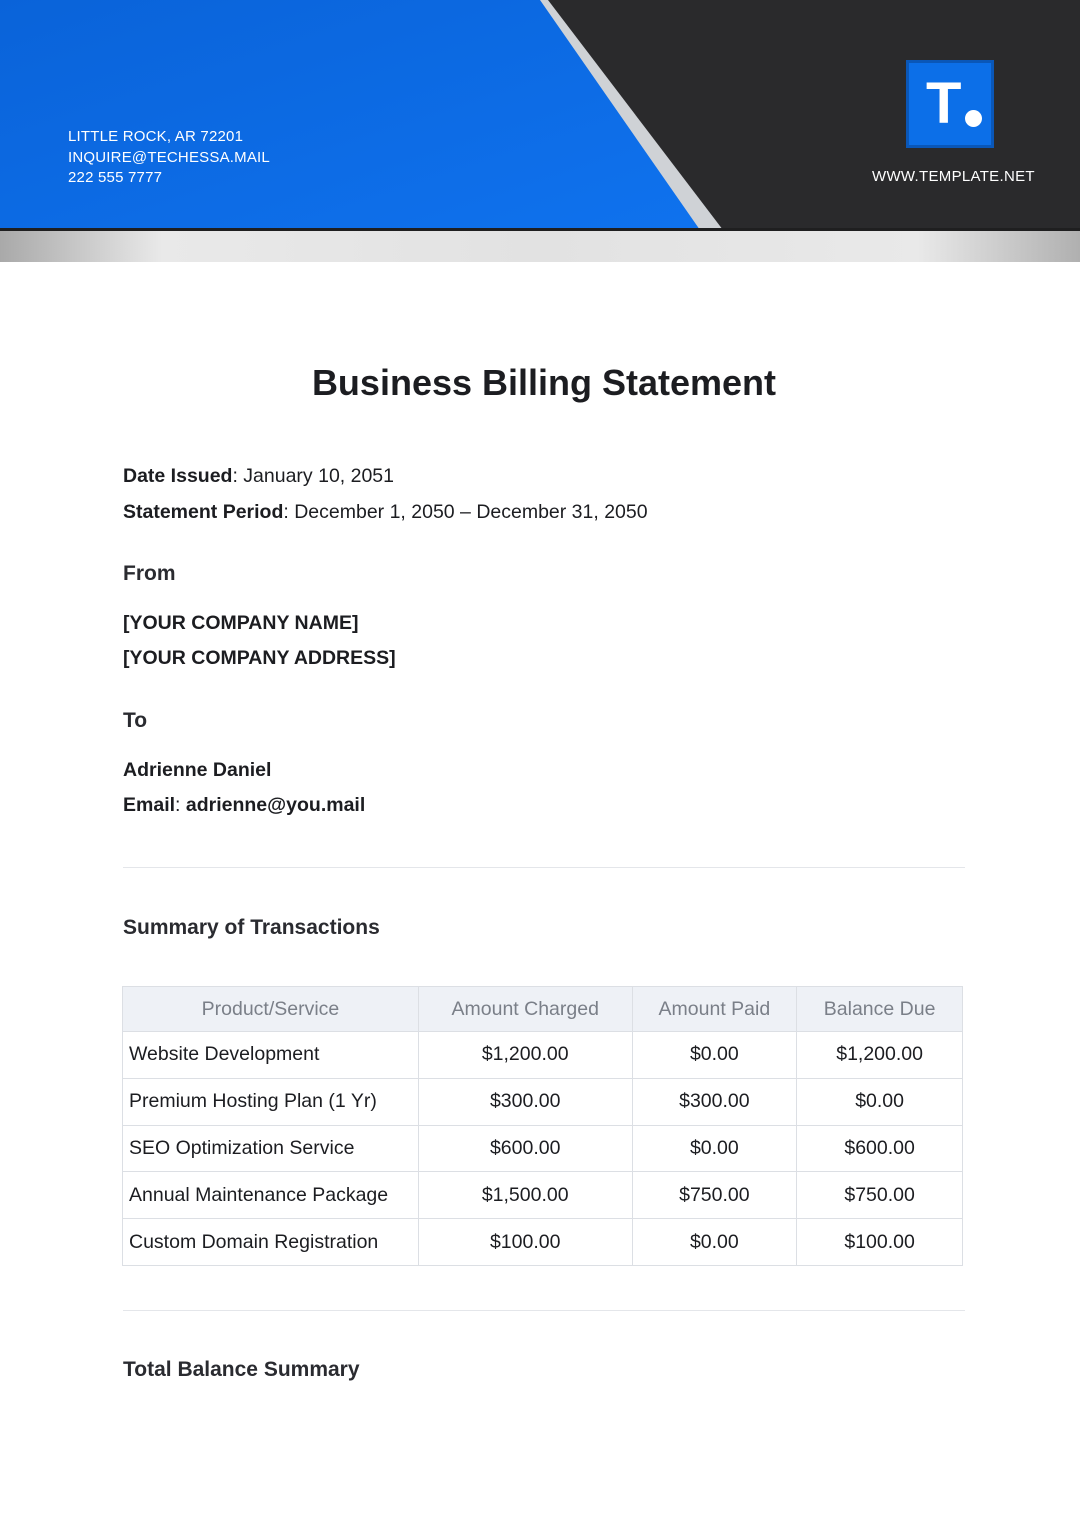 This screenshot has height=1526, width=1080. Describe the element at coordinates (313, 476) in the screenshot. I see `date-issued-value: : January 10, 2051` at that location.